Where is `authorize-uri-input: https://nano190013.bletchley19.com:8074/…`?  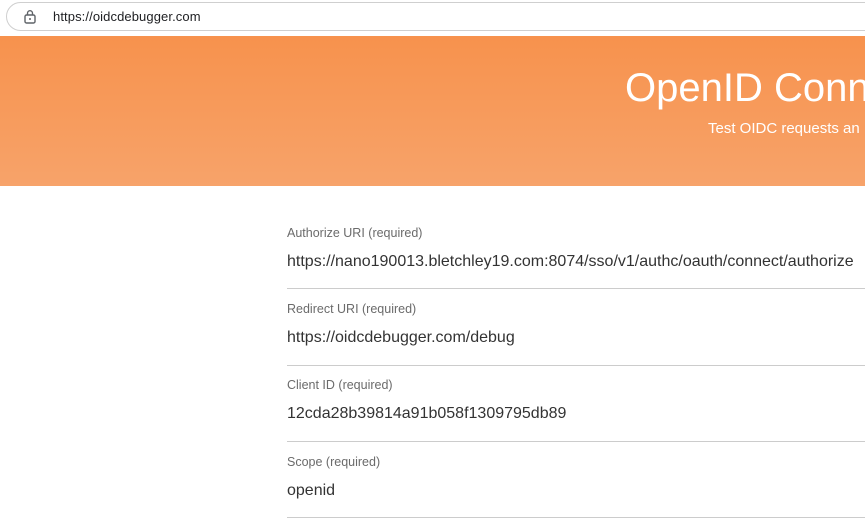 authorize-uri-input: https://nano190013.bletchley19.com:8074/… is located at coordinates (570, 262).